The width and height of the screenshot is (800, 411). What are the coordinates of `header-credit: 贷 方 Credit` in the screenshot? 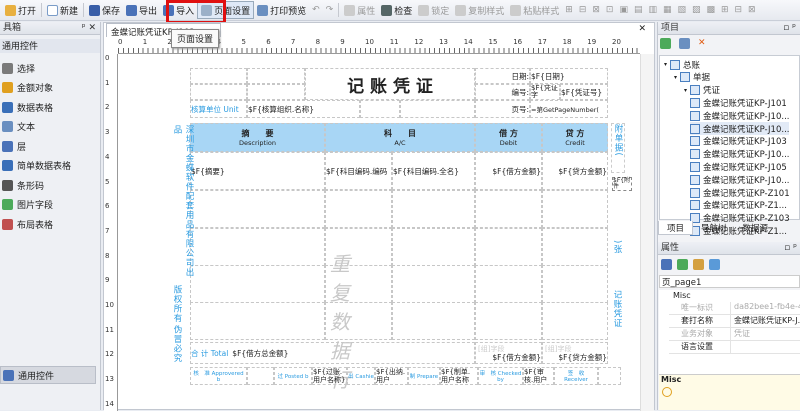 It's located at (575, 137).